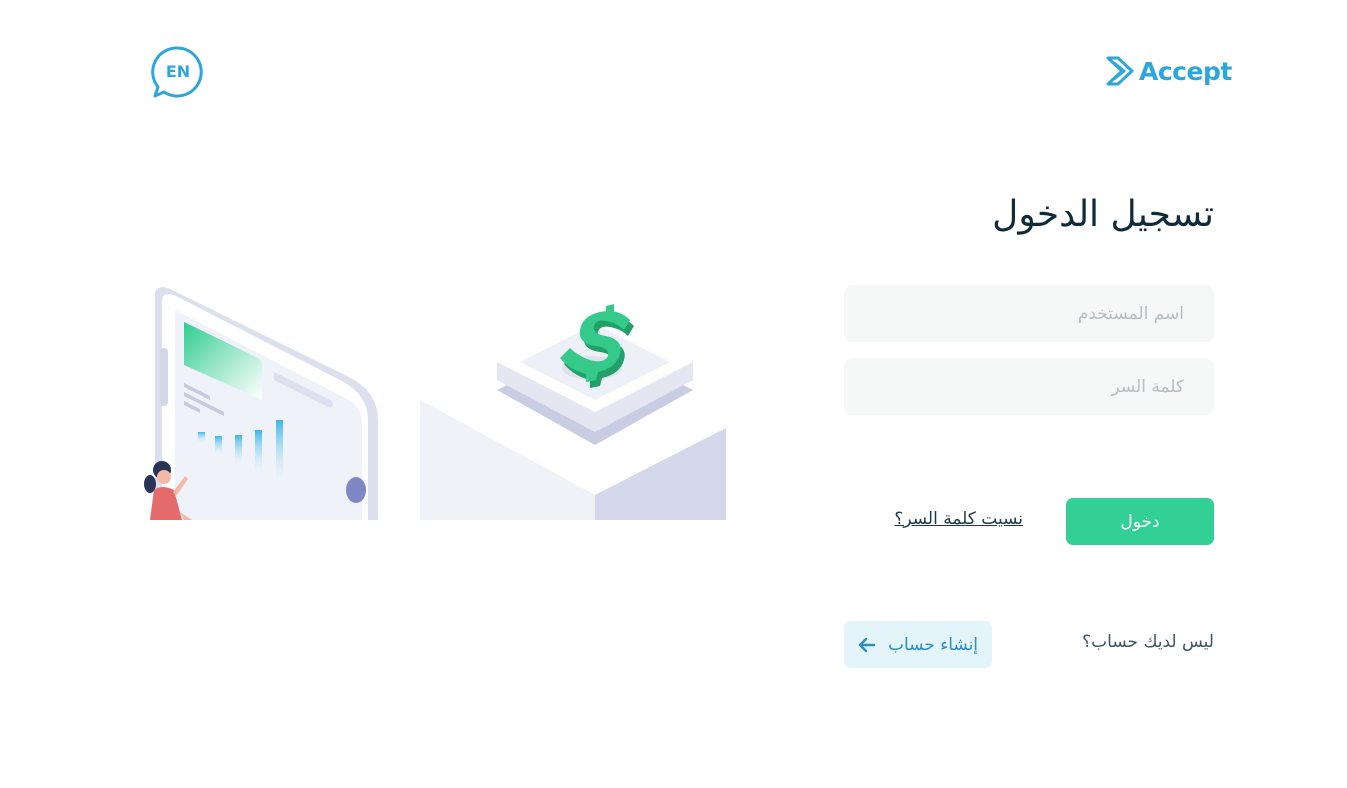 The width and height of the screenshot is (1347, 788). I want to click on forgot-password-link: نسيت كلمة السر؟, so click(958, 519).